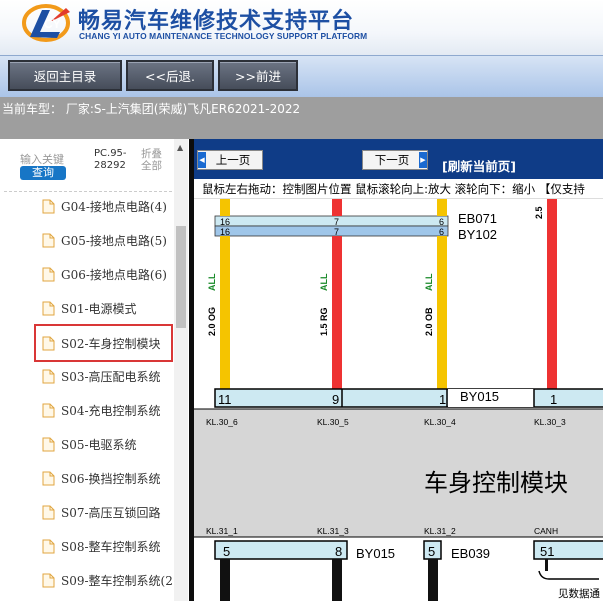 The height and width of the screenshot is (601, 603). What do you see at coordinates (202, 160) in the screenshot?
I see `left-arrow-icon: ◀` at bounding box center [202, 160].